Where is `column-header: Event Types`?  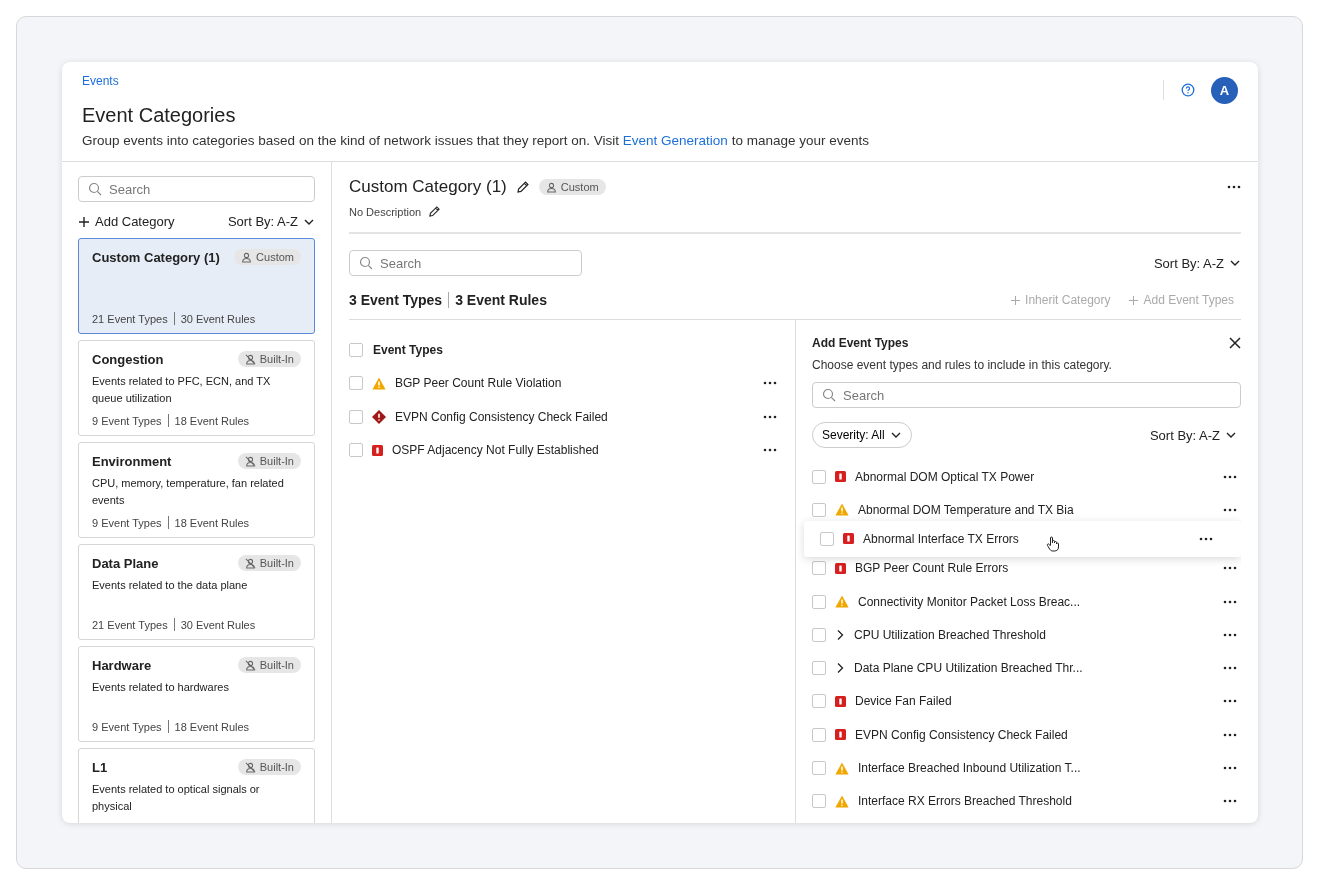 column-header: Event Types is located at coordinates (408, 349).